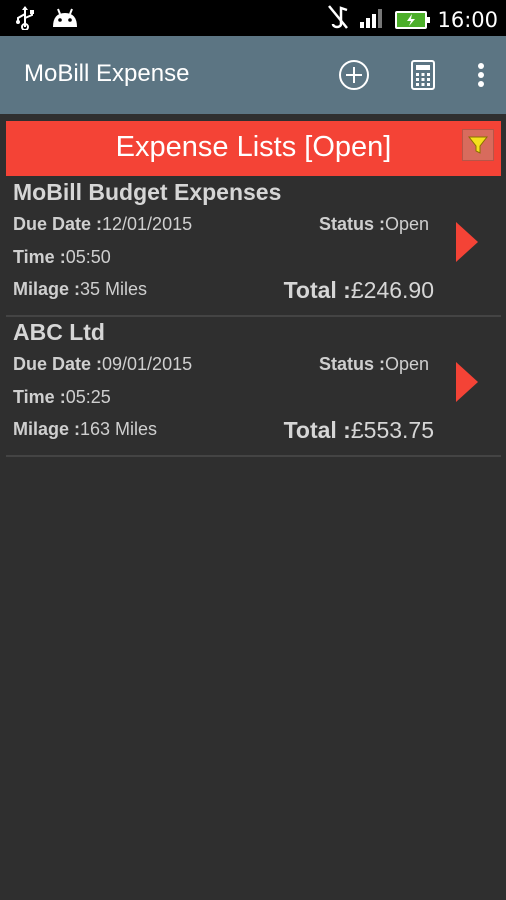 The image size is (506, 900). I want to click on status-time: 16:00, so click(467, 19).